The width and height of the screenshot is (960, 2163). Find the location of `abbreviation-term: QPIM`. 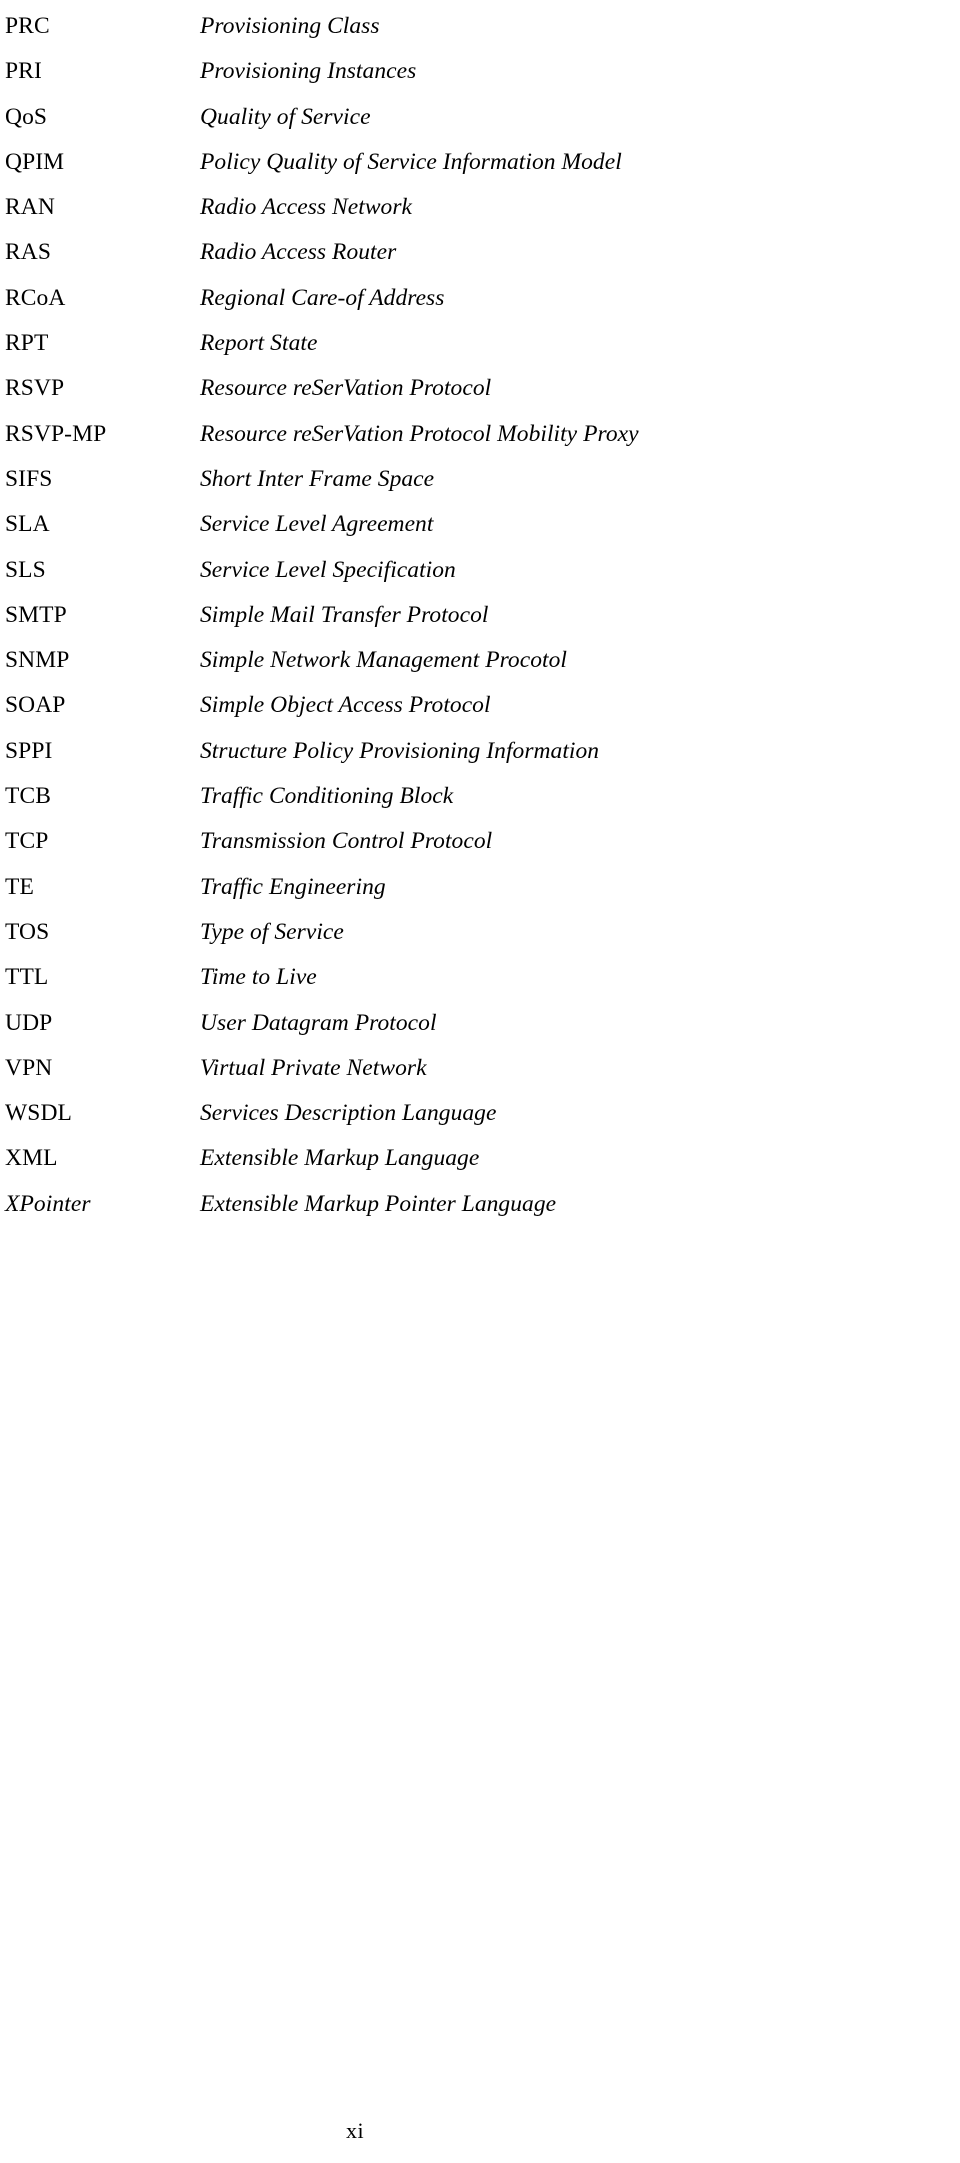

abbreviation-term: QPIM is located at coordinates (35, 161).